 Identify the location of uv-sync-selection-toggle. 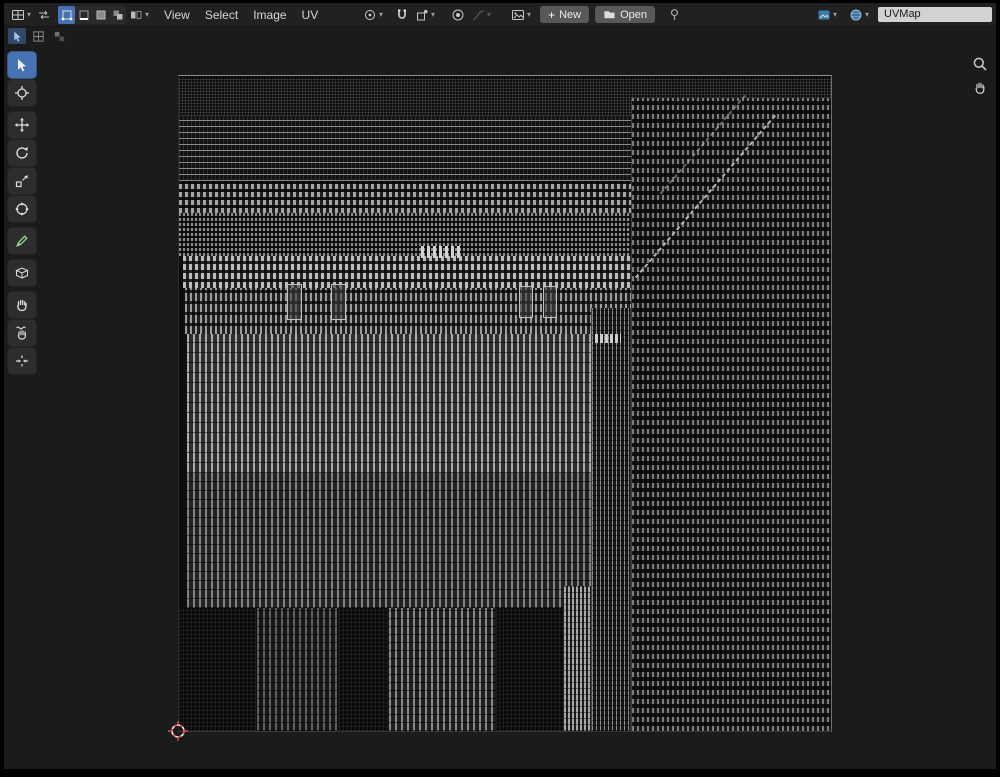
(44, 14).